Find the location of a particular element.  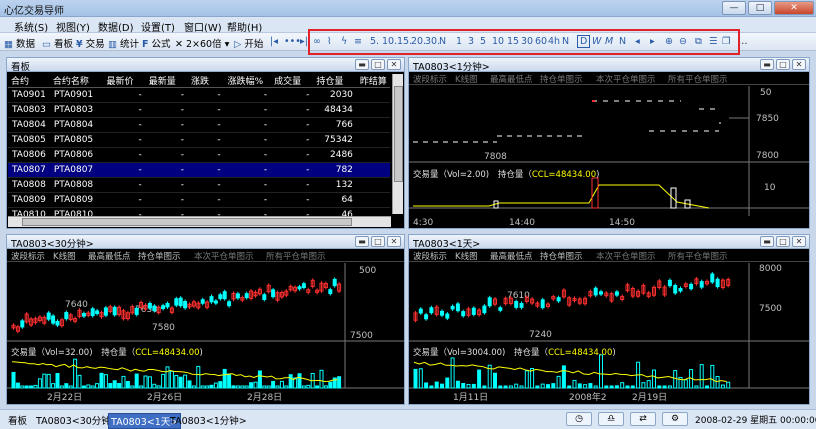

minimize-button: — is located at coordinates (734, 8).